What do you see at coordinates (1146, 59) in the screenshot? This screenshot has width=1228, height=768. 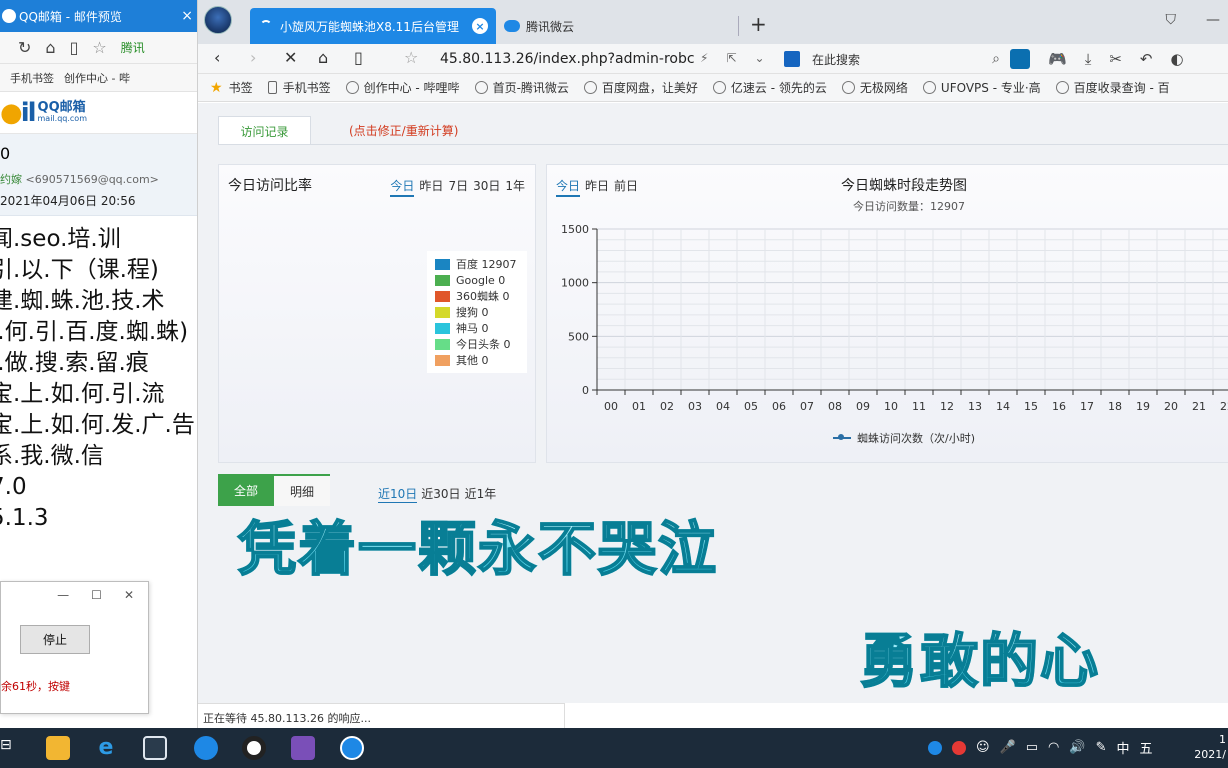 I see `undo-icon: ↶` at bounding box center [1146, 59].